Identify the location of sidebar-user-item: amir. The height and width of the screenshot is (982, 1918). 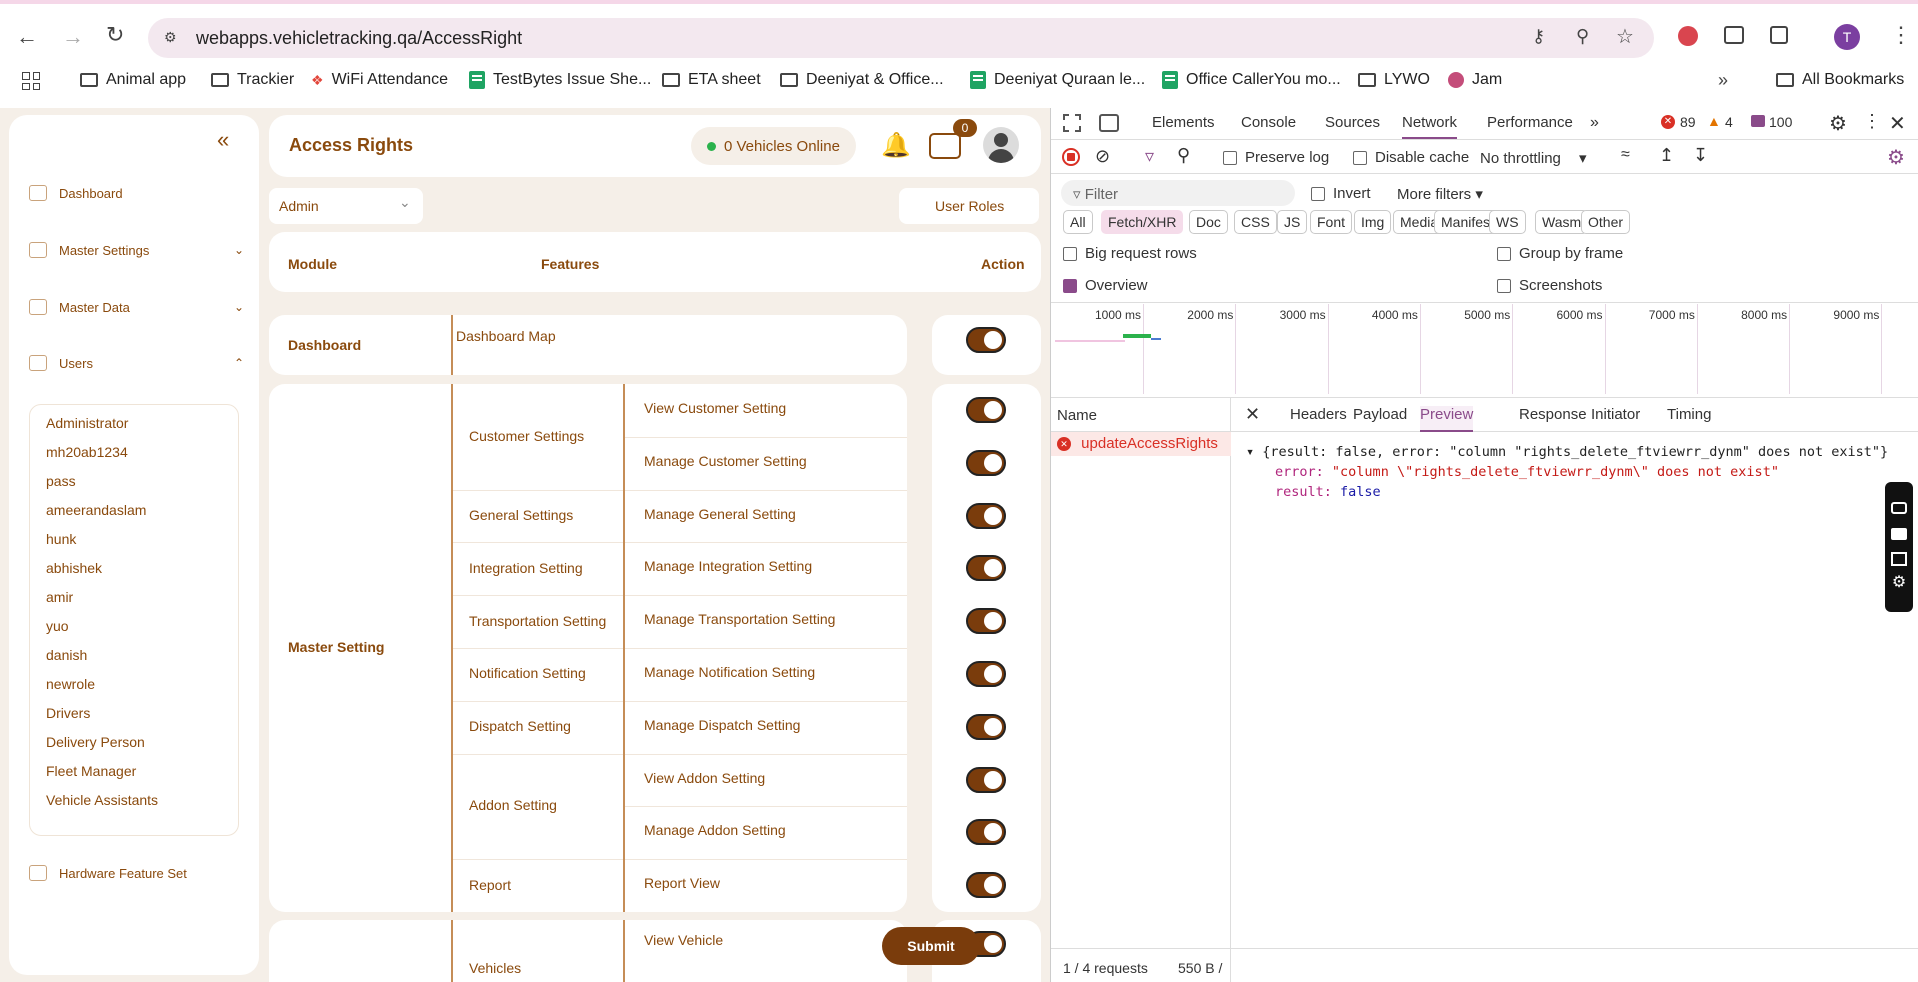
(59, 597).